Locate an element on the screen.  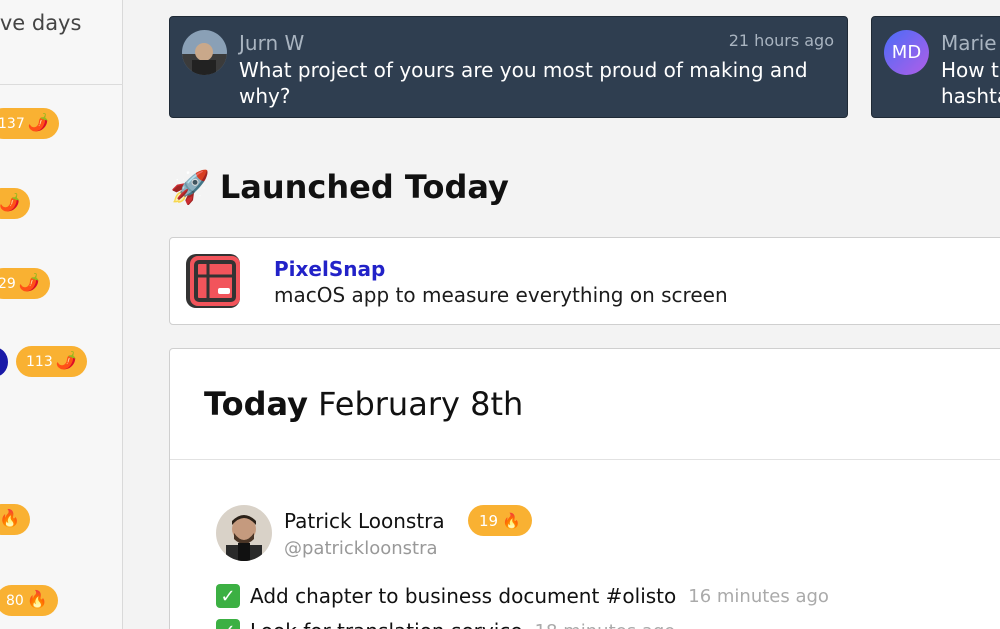
product-name-link: PixelSnap is located at coordinates (329, 269).